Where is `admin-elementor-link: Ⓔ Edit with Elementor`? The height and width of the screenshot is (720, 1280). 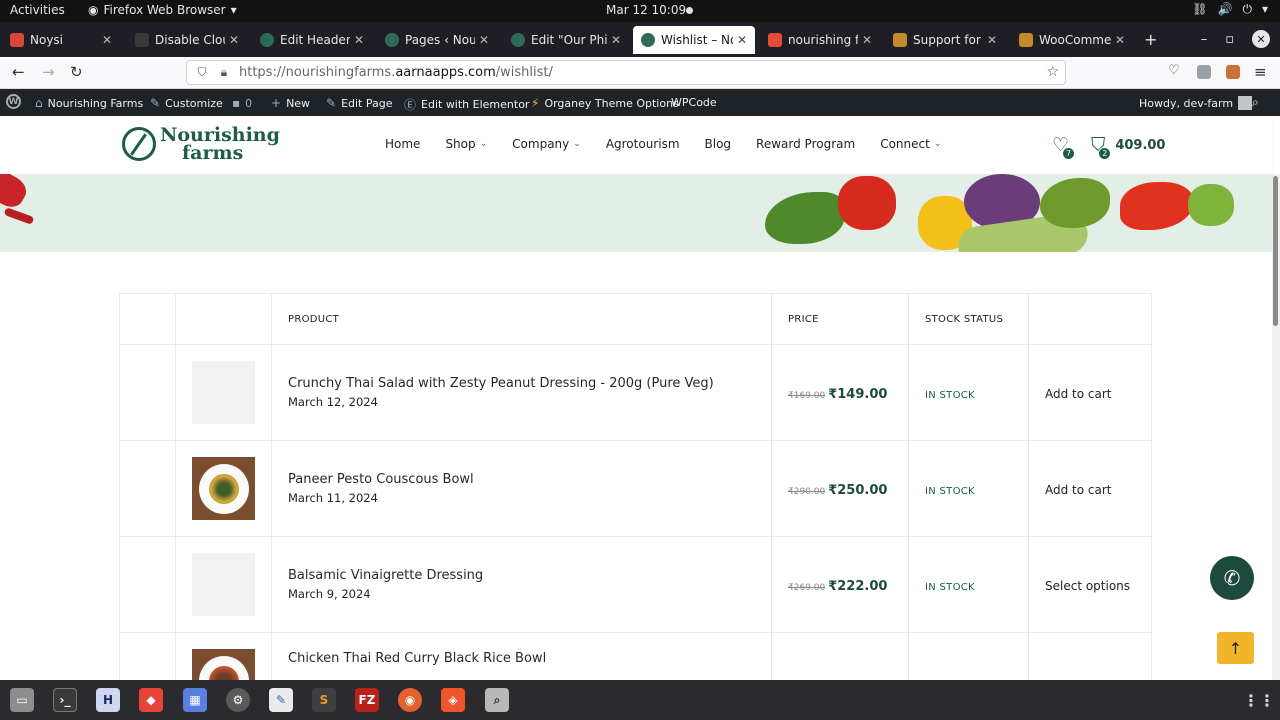 admin-elementor-link: Ⓔ Edit with Elementor is located at coordinates (466, 104).